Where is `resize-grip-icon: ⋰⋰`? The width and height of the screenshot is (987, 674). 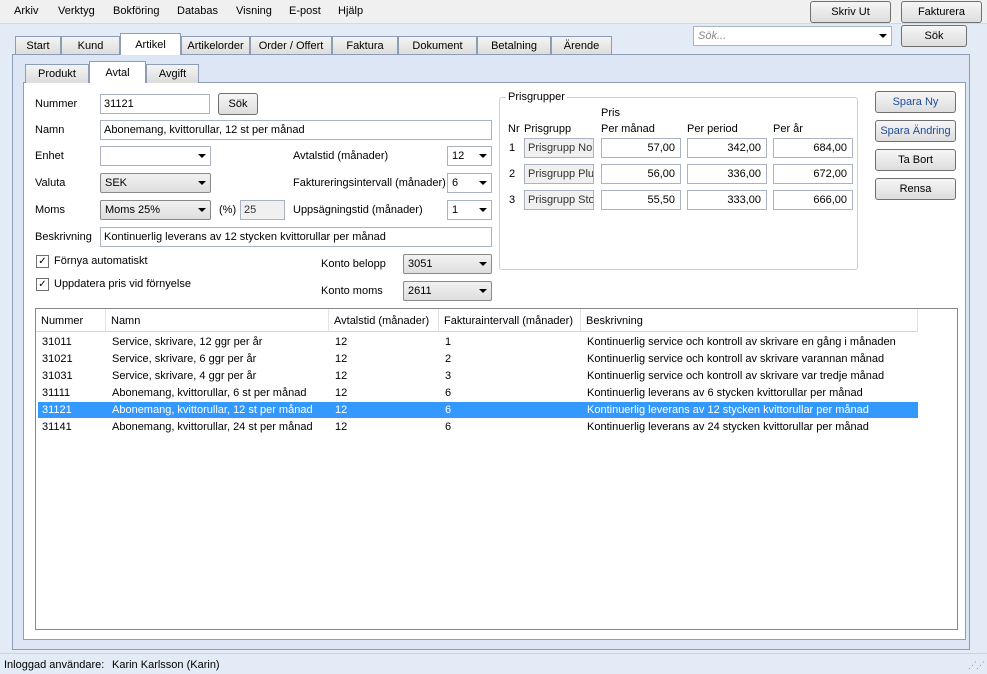
resize-grip-icon: ⋰⋰ is located at coordinates (976, 665).